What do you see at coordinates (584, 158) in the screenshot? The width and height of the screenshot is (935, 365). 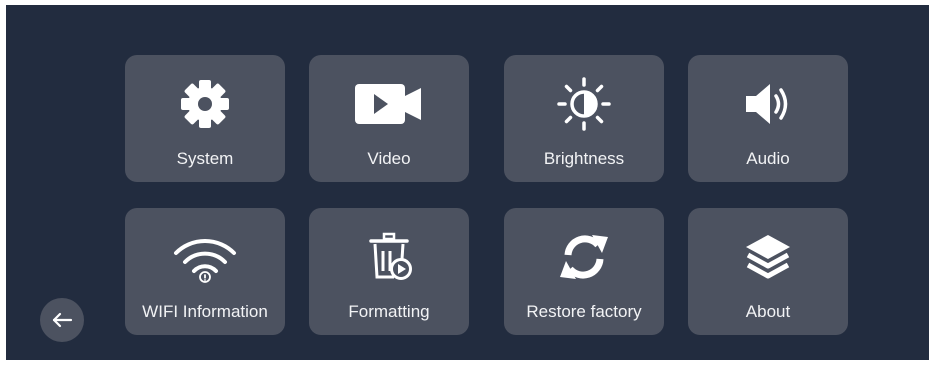 I see `brightness-label: Brightness` at bounding box center [584, 158].